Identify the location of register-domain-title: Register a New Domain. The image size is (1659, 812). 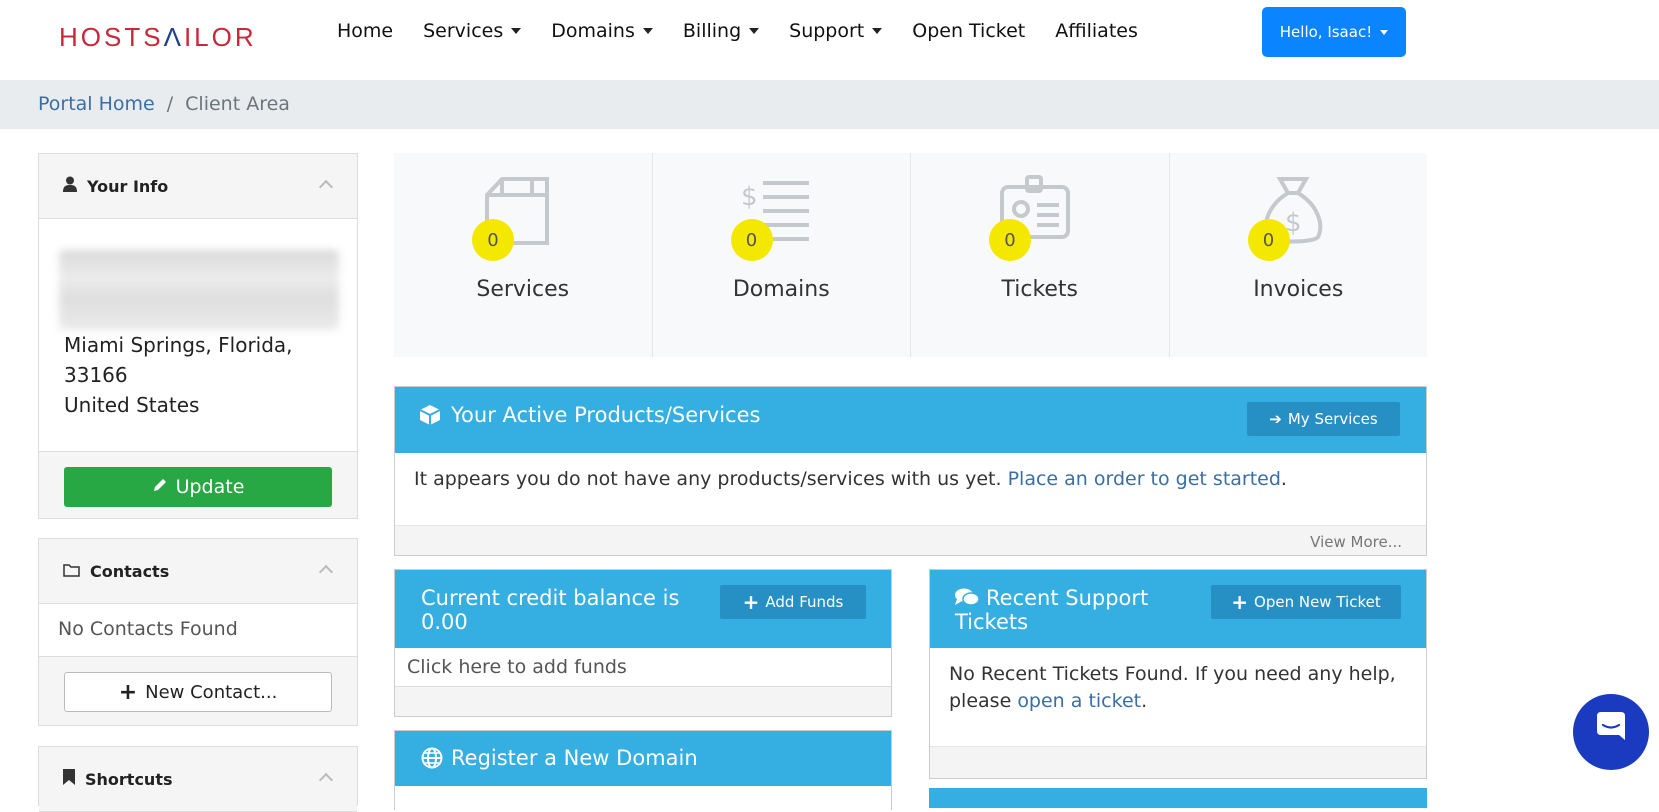
(574, 758).